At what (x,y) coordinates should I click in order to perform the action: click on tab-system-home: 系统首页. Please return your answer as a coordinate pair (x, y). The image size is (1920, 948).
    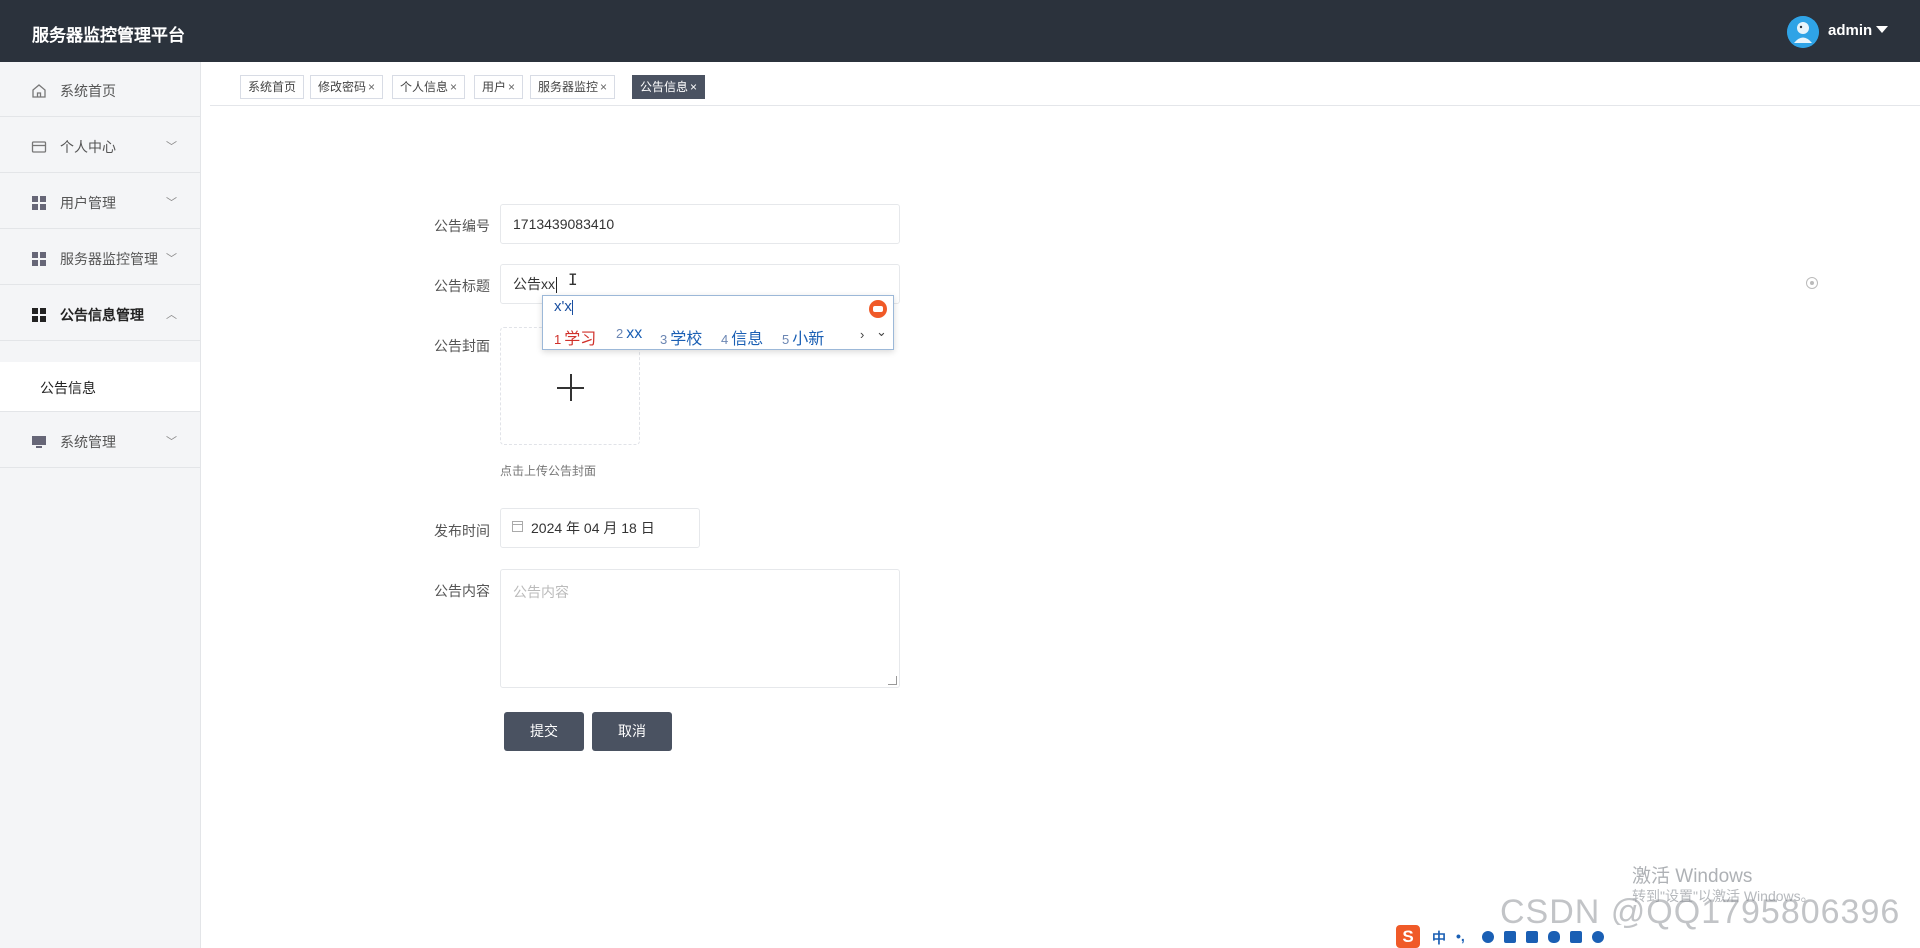
    Looking at the image, I should click on (272, 87).